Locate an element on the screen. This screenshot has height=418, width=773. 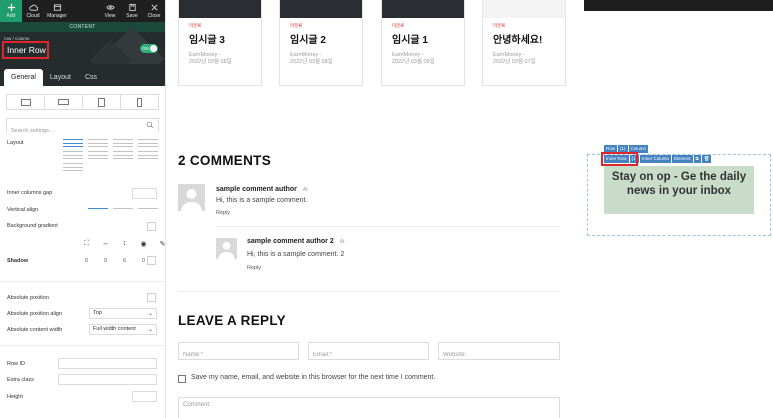
align-middle-option is located at coordinates (123, 208).